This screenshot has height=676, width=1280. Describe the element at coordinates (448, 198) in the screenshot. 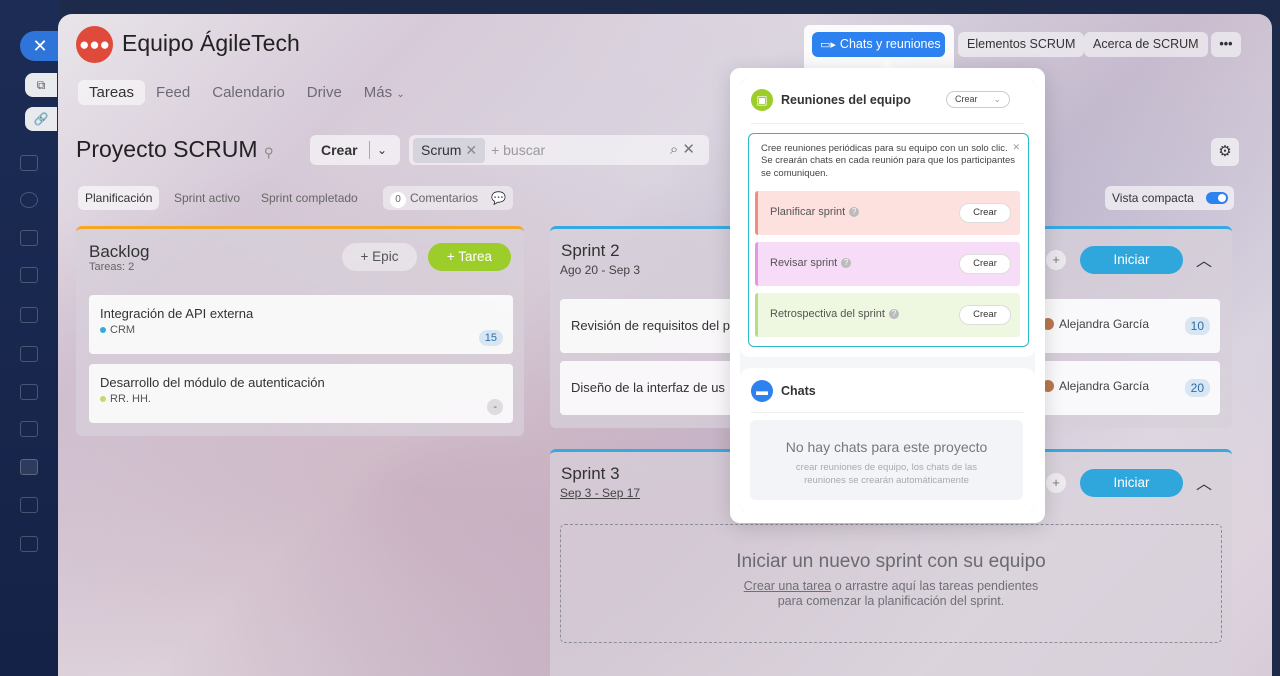

I see `comments-filter: 0 Comentarios 💬` at that location.